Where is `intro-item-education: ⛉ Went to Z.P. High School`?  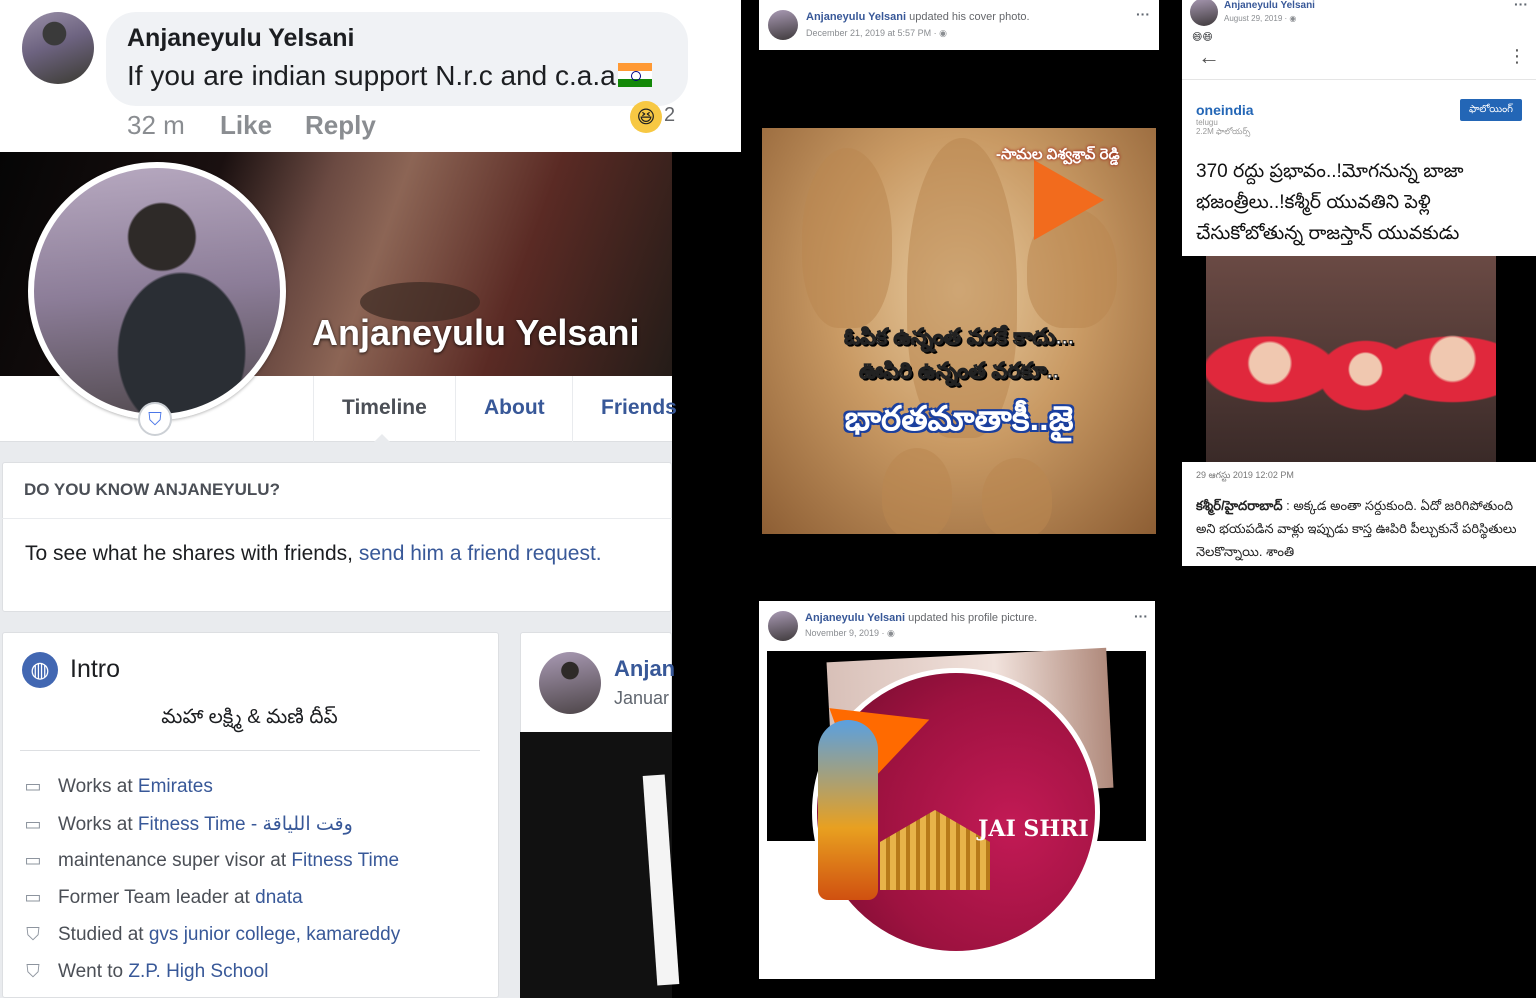
intro-item-education: ⛉ Went to Z.P. High School is located at coordinates (144, 975).